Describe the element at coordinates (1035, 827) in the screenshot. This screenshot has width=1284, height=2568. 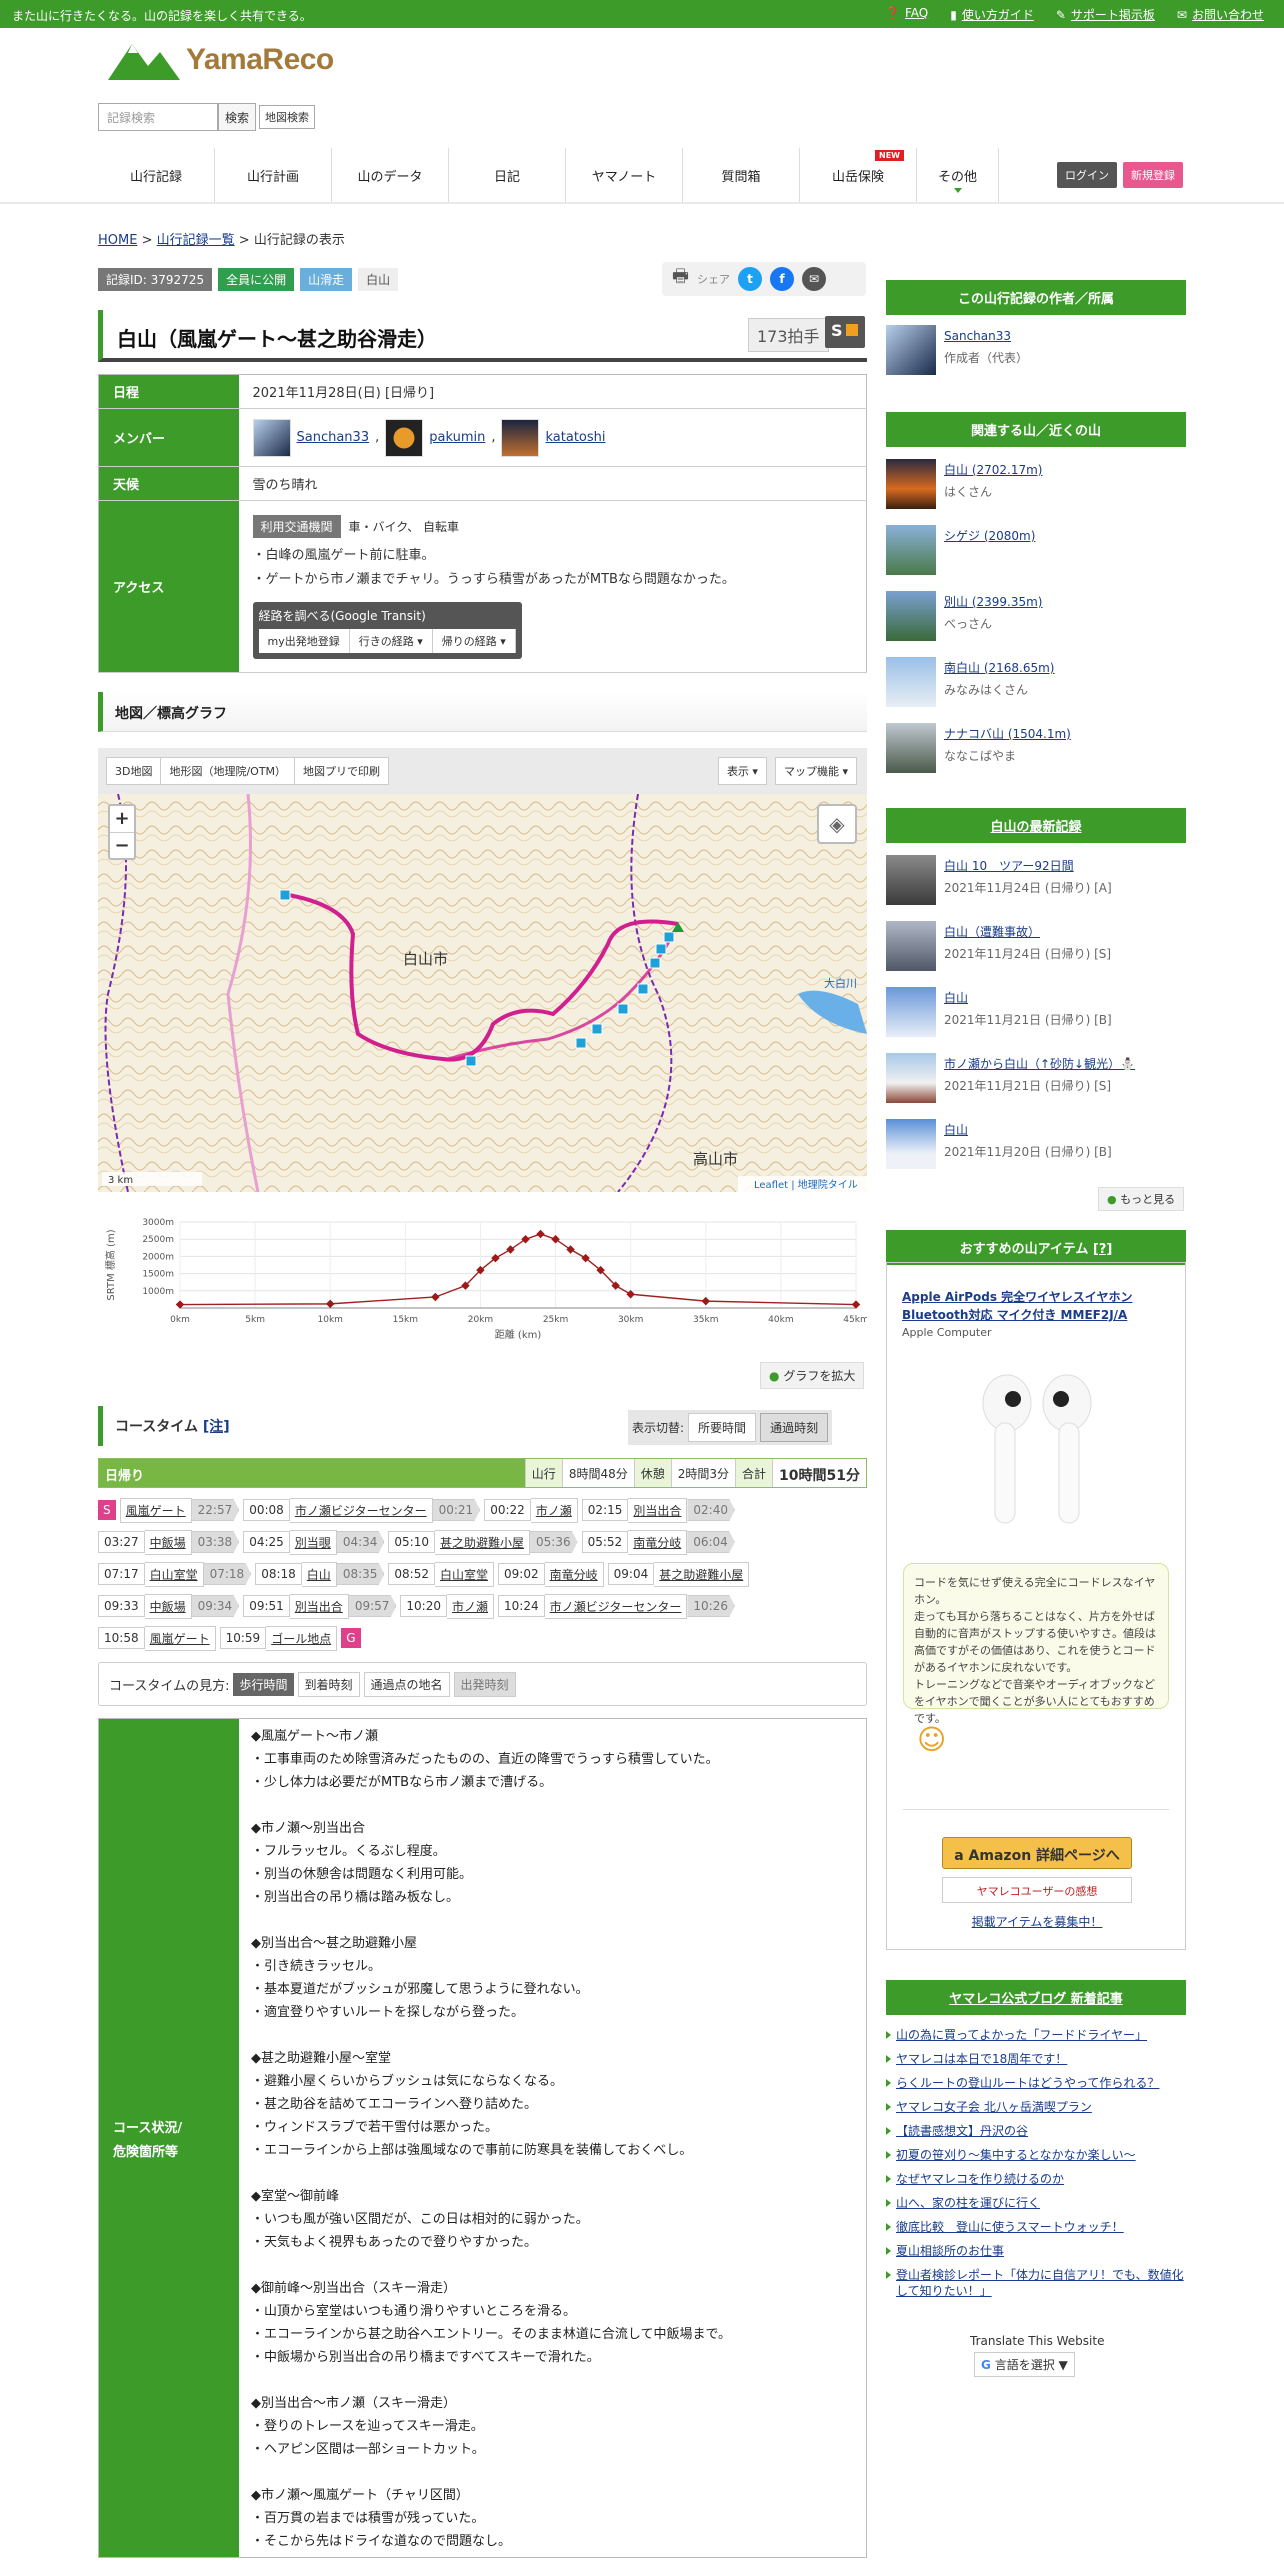
I see `latest-title-link: 白山の最新記録` at that location.